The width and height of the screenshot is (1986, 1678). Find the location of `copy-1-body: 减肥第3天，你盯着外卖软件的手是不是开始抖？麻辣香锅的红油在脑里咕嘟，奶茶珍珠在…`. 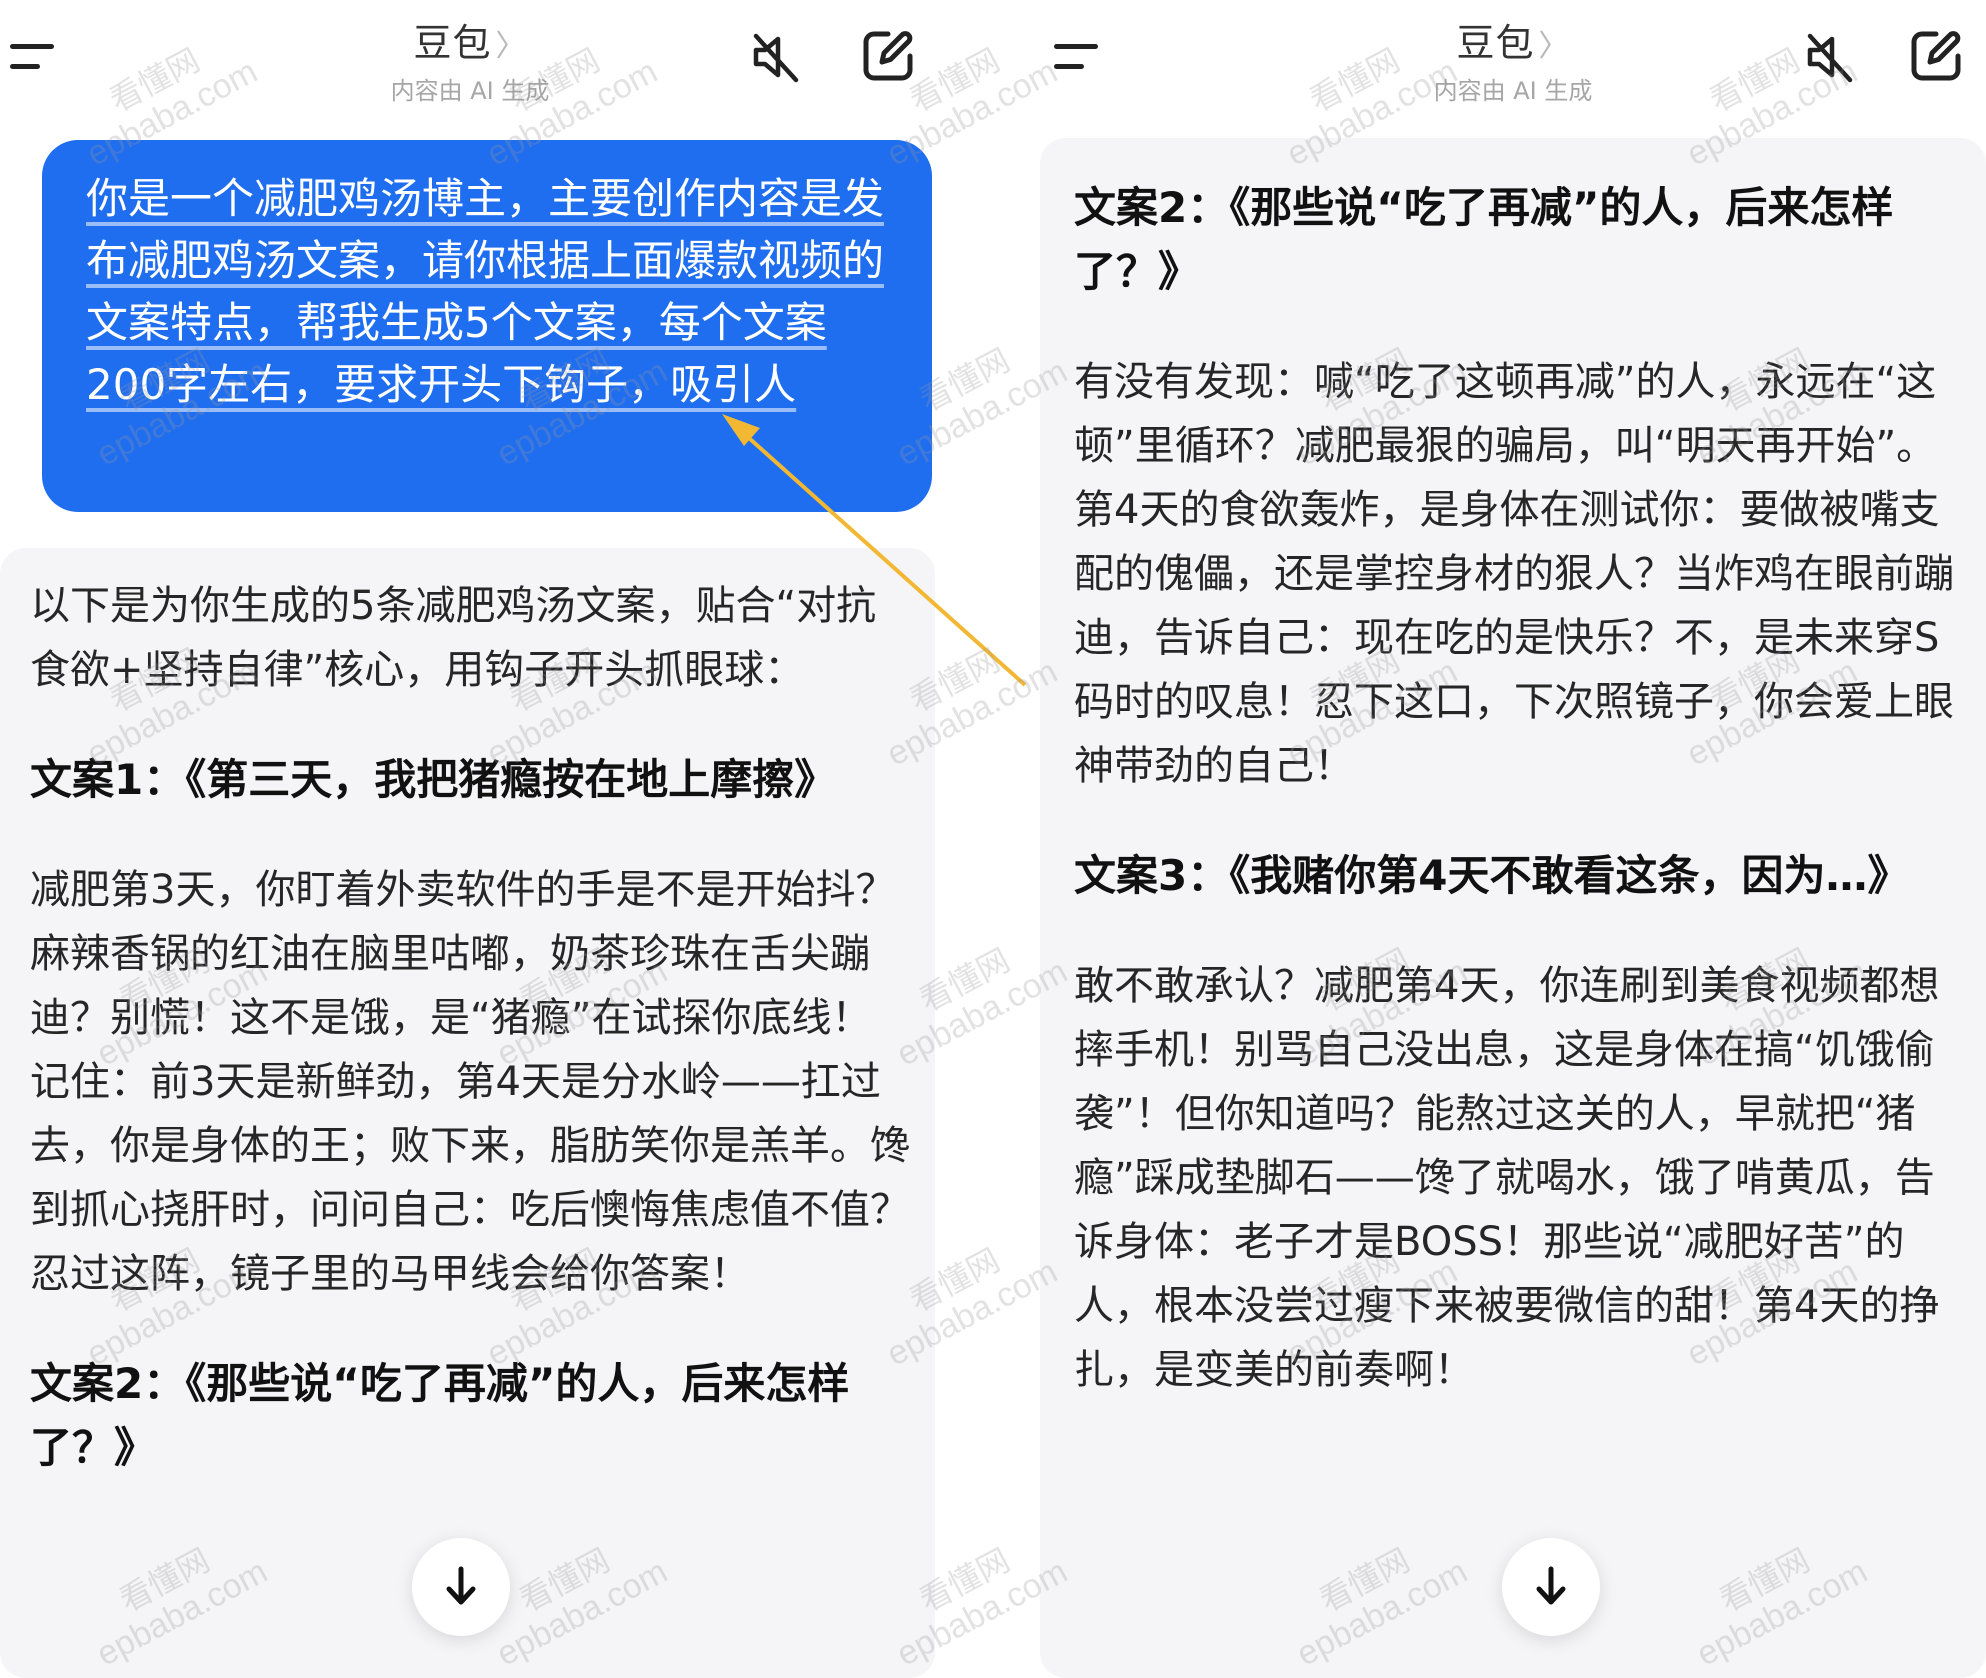

copy-1-body: 减肥第3天，你盯着外卖软件的手是不是开始抖？麻辣香锅的红油在脑里咕嘟，奶茶珍珠在… is located at coordinates (470, 1082).